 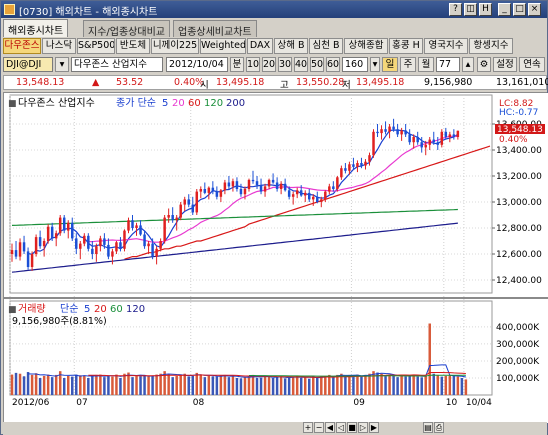 I want to click on market-nikkei-button: 니께이225, so click(x=175, y=46).